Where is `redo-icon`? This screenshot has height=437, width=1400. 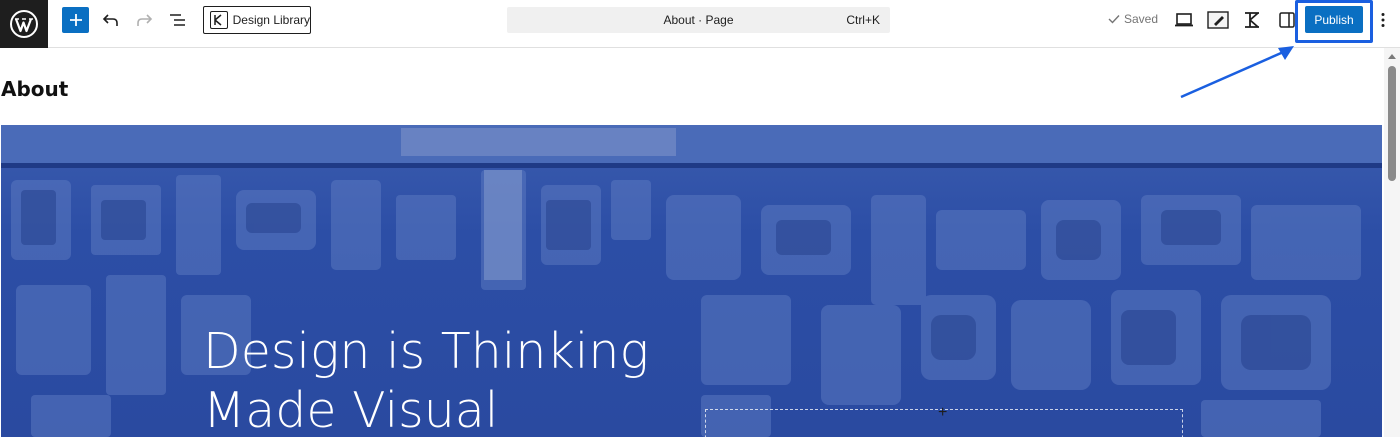
redo-icon is located at coordinates (145, 20).